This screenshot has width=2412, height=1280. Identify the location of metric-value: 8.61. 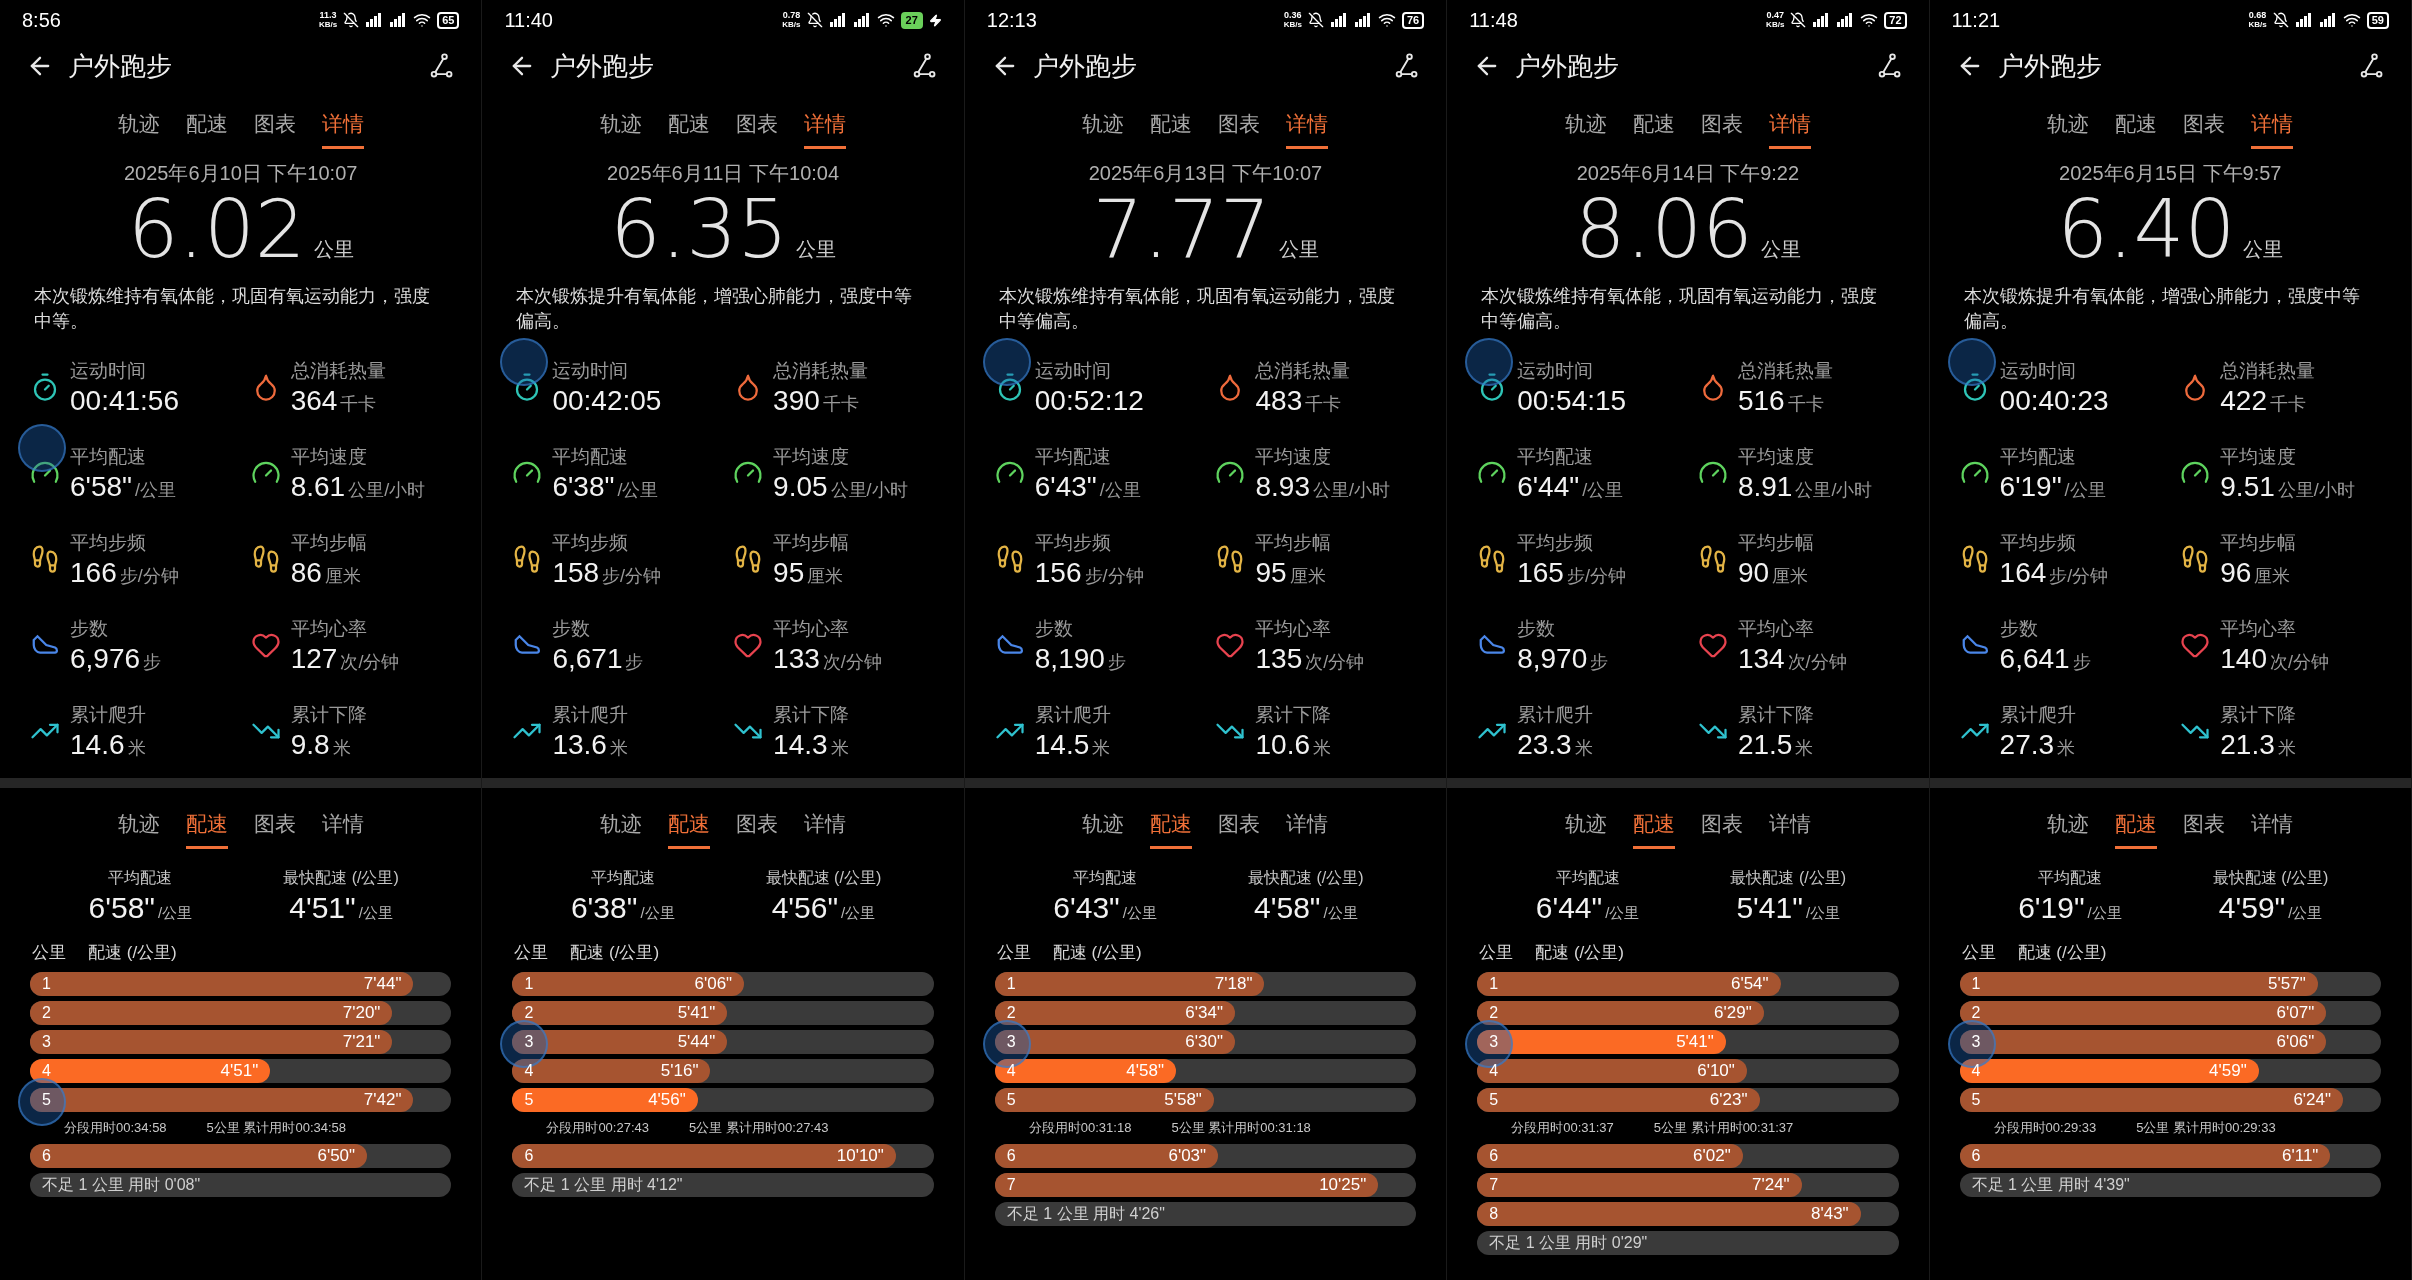
(318, 487).